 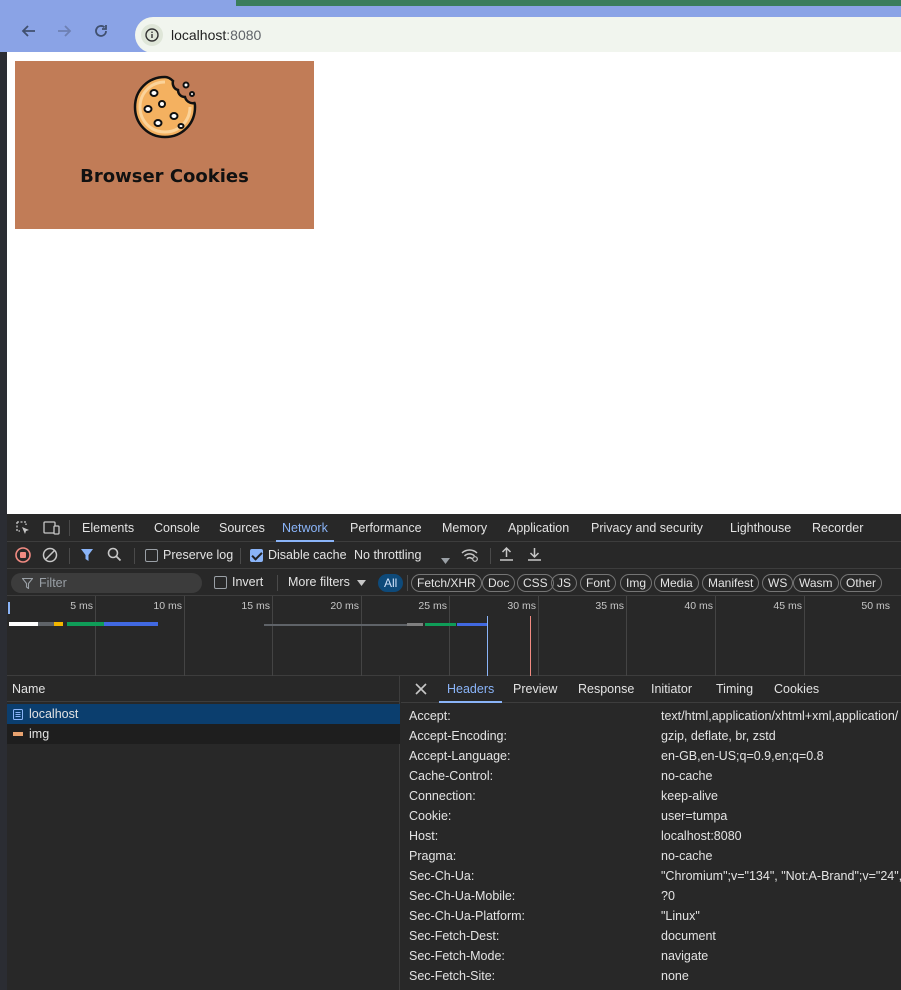 I want to click on tick-label: 40 ms, so click(x=698, y=606).